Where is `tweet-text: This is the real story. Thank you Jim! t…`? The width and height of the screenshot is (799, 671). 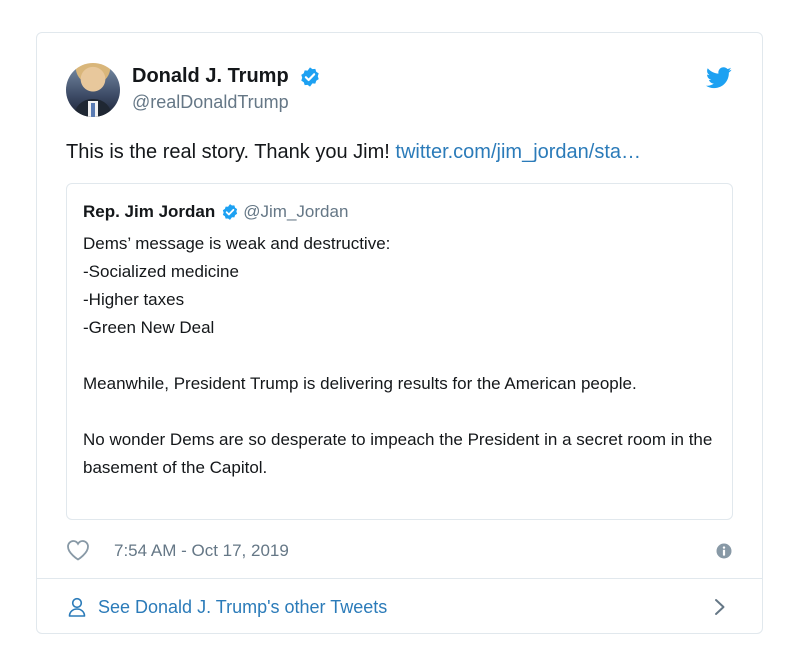 tweet-text: This is the real story. Thank you Jim! t… is located at coordinates (404, 152).